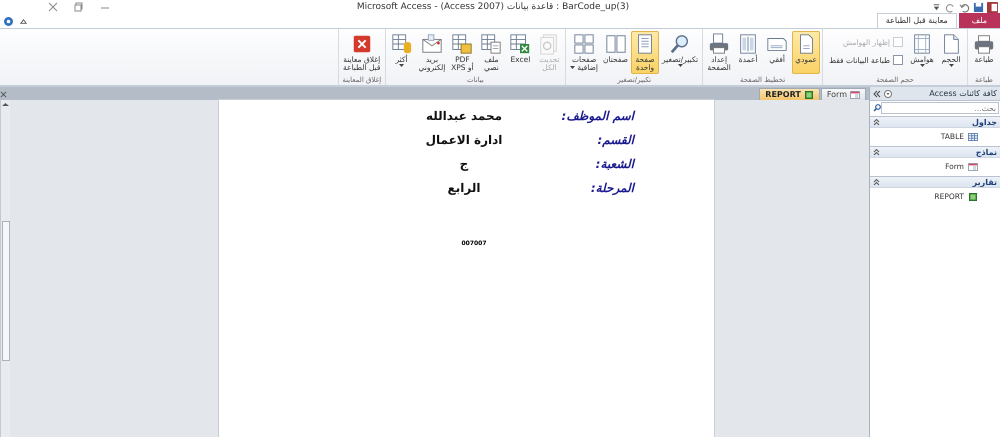 The height and width of the screenshot is (437, 1000). I want to click on collapse-pane-icon, so click(877, 94).